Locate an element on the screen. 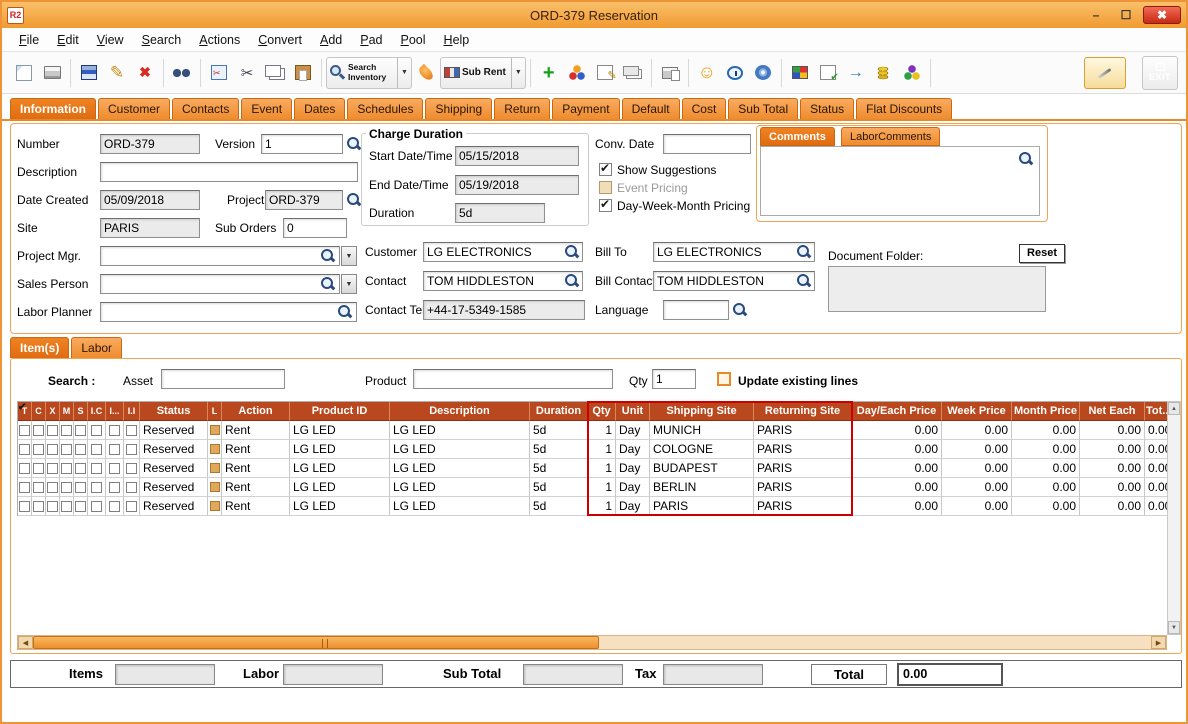  tab-cost: Cost is located at coordinates (704, 108).